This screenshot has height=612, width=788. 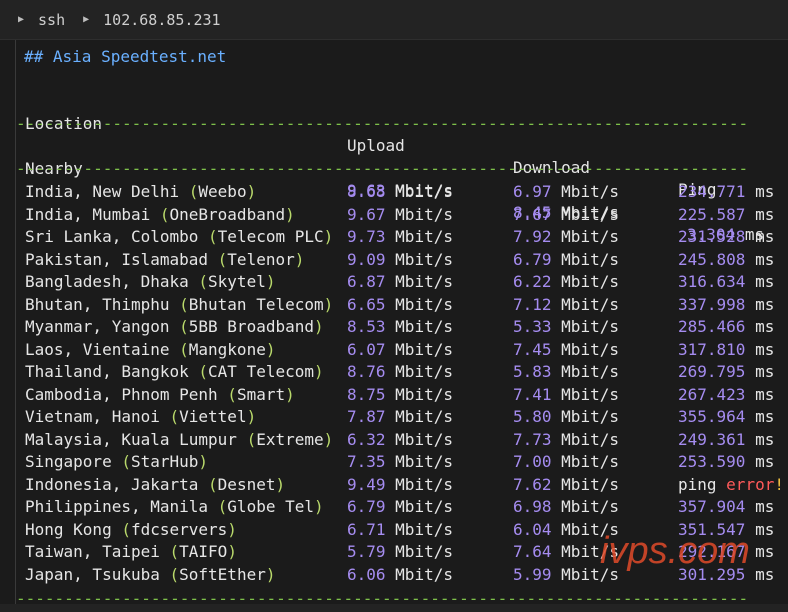 What do you see at coordinates (566, 506) in the screenshot?
I see `download-value: 6.98 Mbit/s` at bounding box center [566, 506].